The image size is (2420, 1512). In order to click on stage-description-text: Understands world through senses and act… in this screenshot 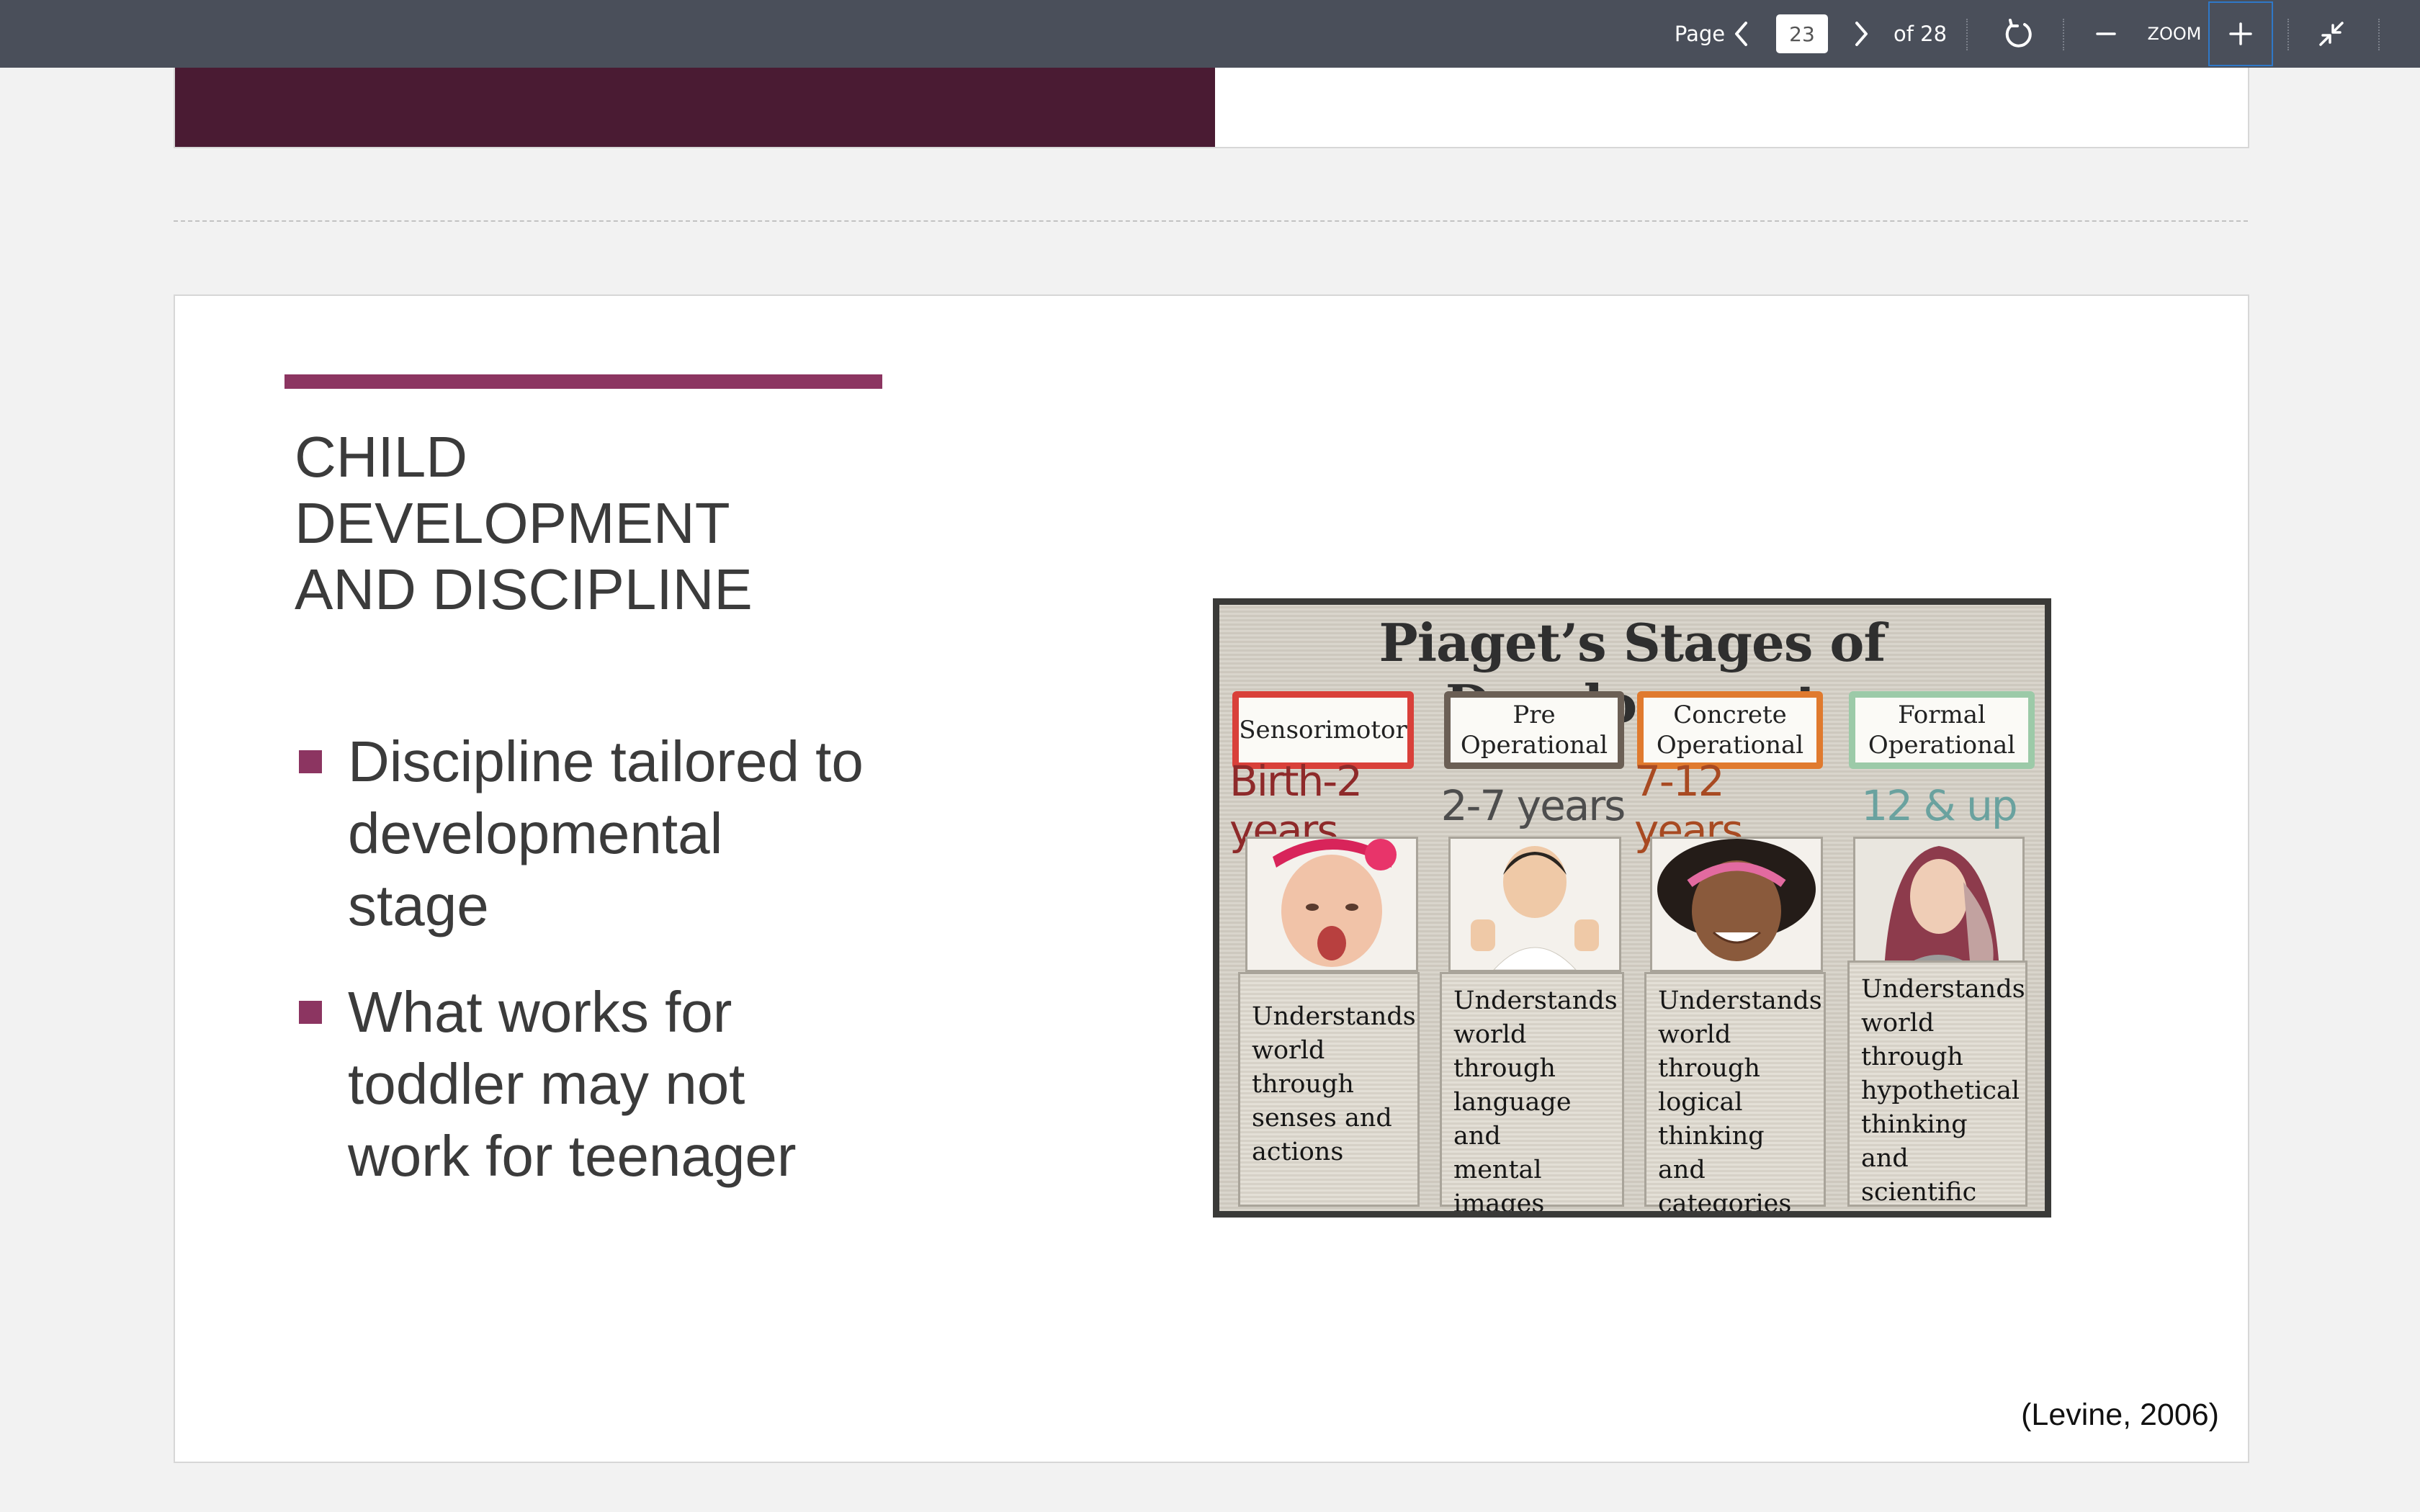, I will do `click(1334, 1084)`.